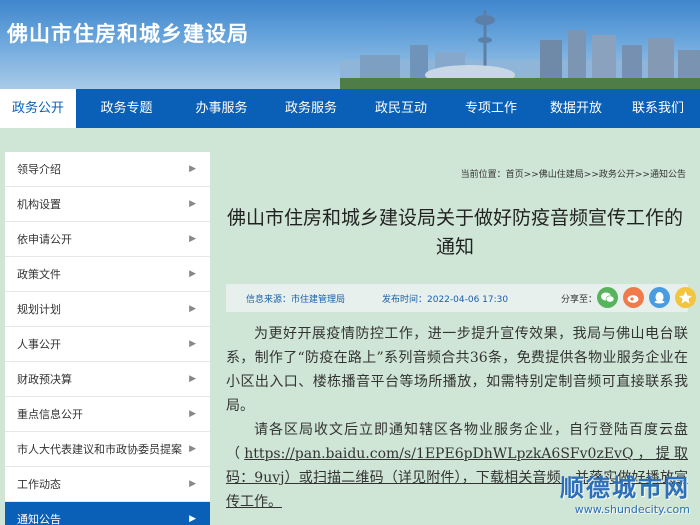  Describe the element at coordinates (221, 108) in the screenshot. I see `nav-item-services: 办事服务` at that location.